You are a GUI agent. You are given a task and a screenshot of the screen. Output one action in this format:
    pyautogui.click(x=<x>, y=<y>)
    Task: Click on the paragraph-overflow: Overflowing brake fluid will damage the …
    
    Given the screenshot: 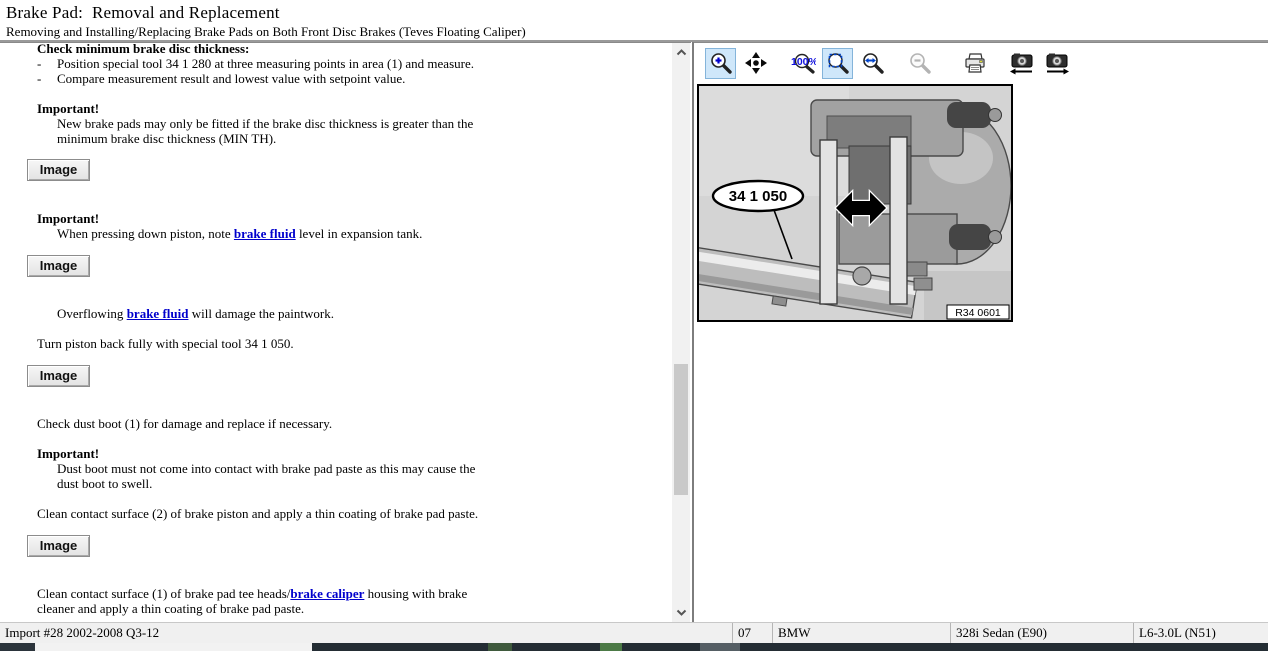 What is the action you would take?
    pyautogui.click(x=274, y=313)
    